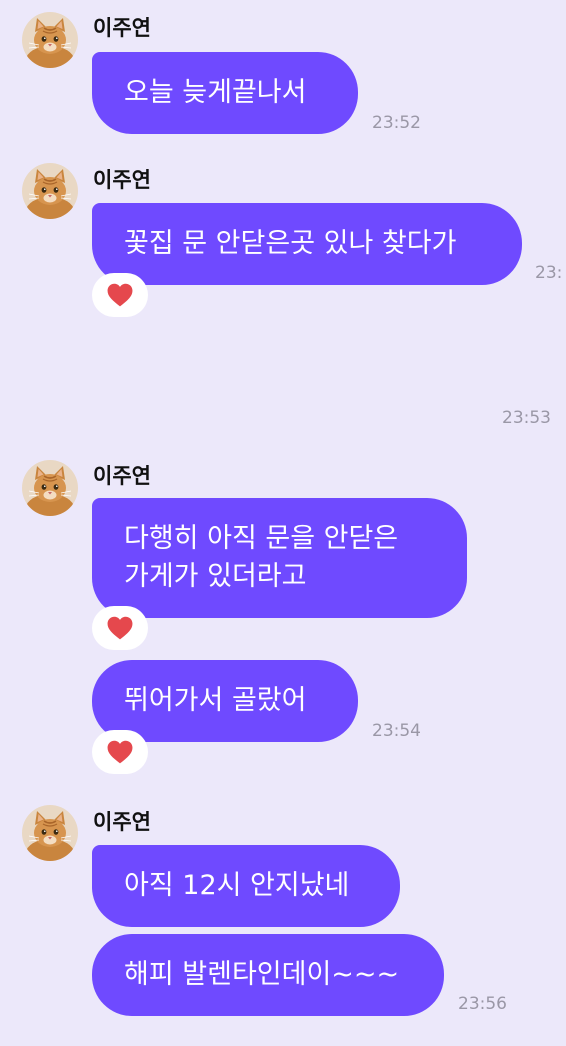 This screenshot has width=566, height=1046. Describe the element at coordinates (215, 576) in the screenshot. I see `message-text: 가게가 있더라고` at that location.